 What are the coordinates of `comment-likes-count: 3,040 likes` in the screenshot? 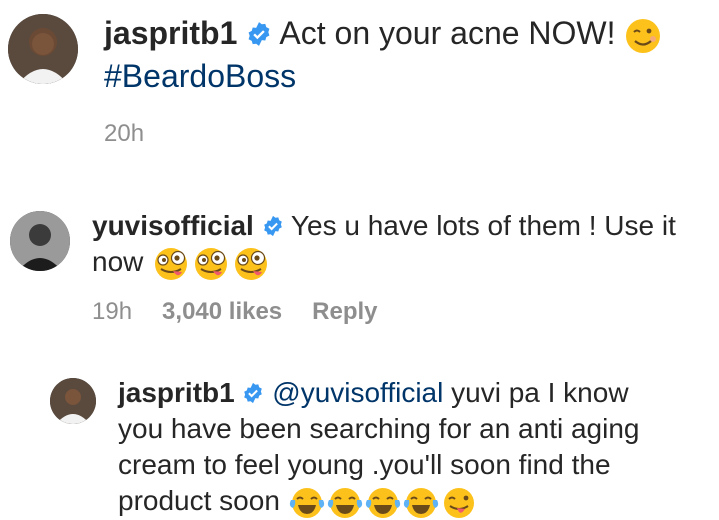 It's located at (222, 311).